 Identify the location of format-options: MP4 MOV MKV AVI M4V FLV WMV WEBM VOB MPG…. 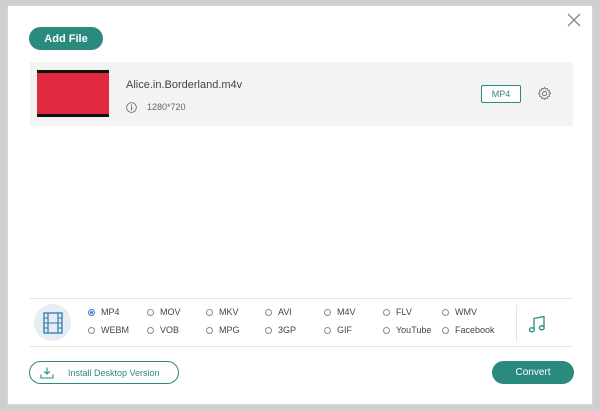
(298, 324).